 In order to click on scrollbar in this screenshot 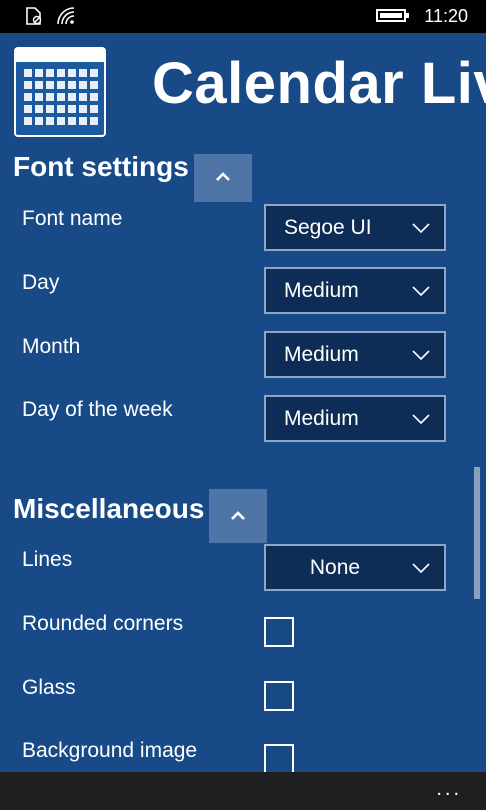, I will do `click(477, 533)`.